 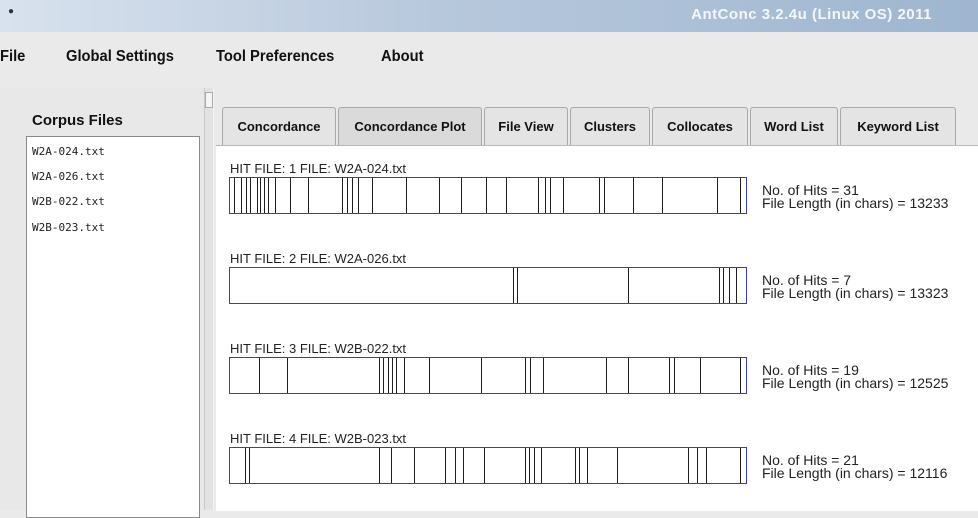 I want to click on menu-about: About, so click(x=402, y=57).